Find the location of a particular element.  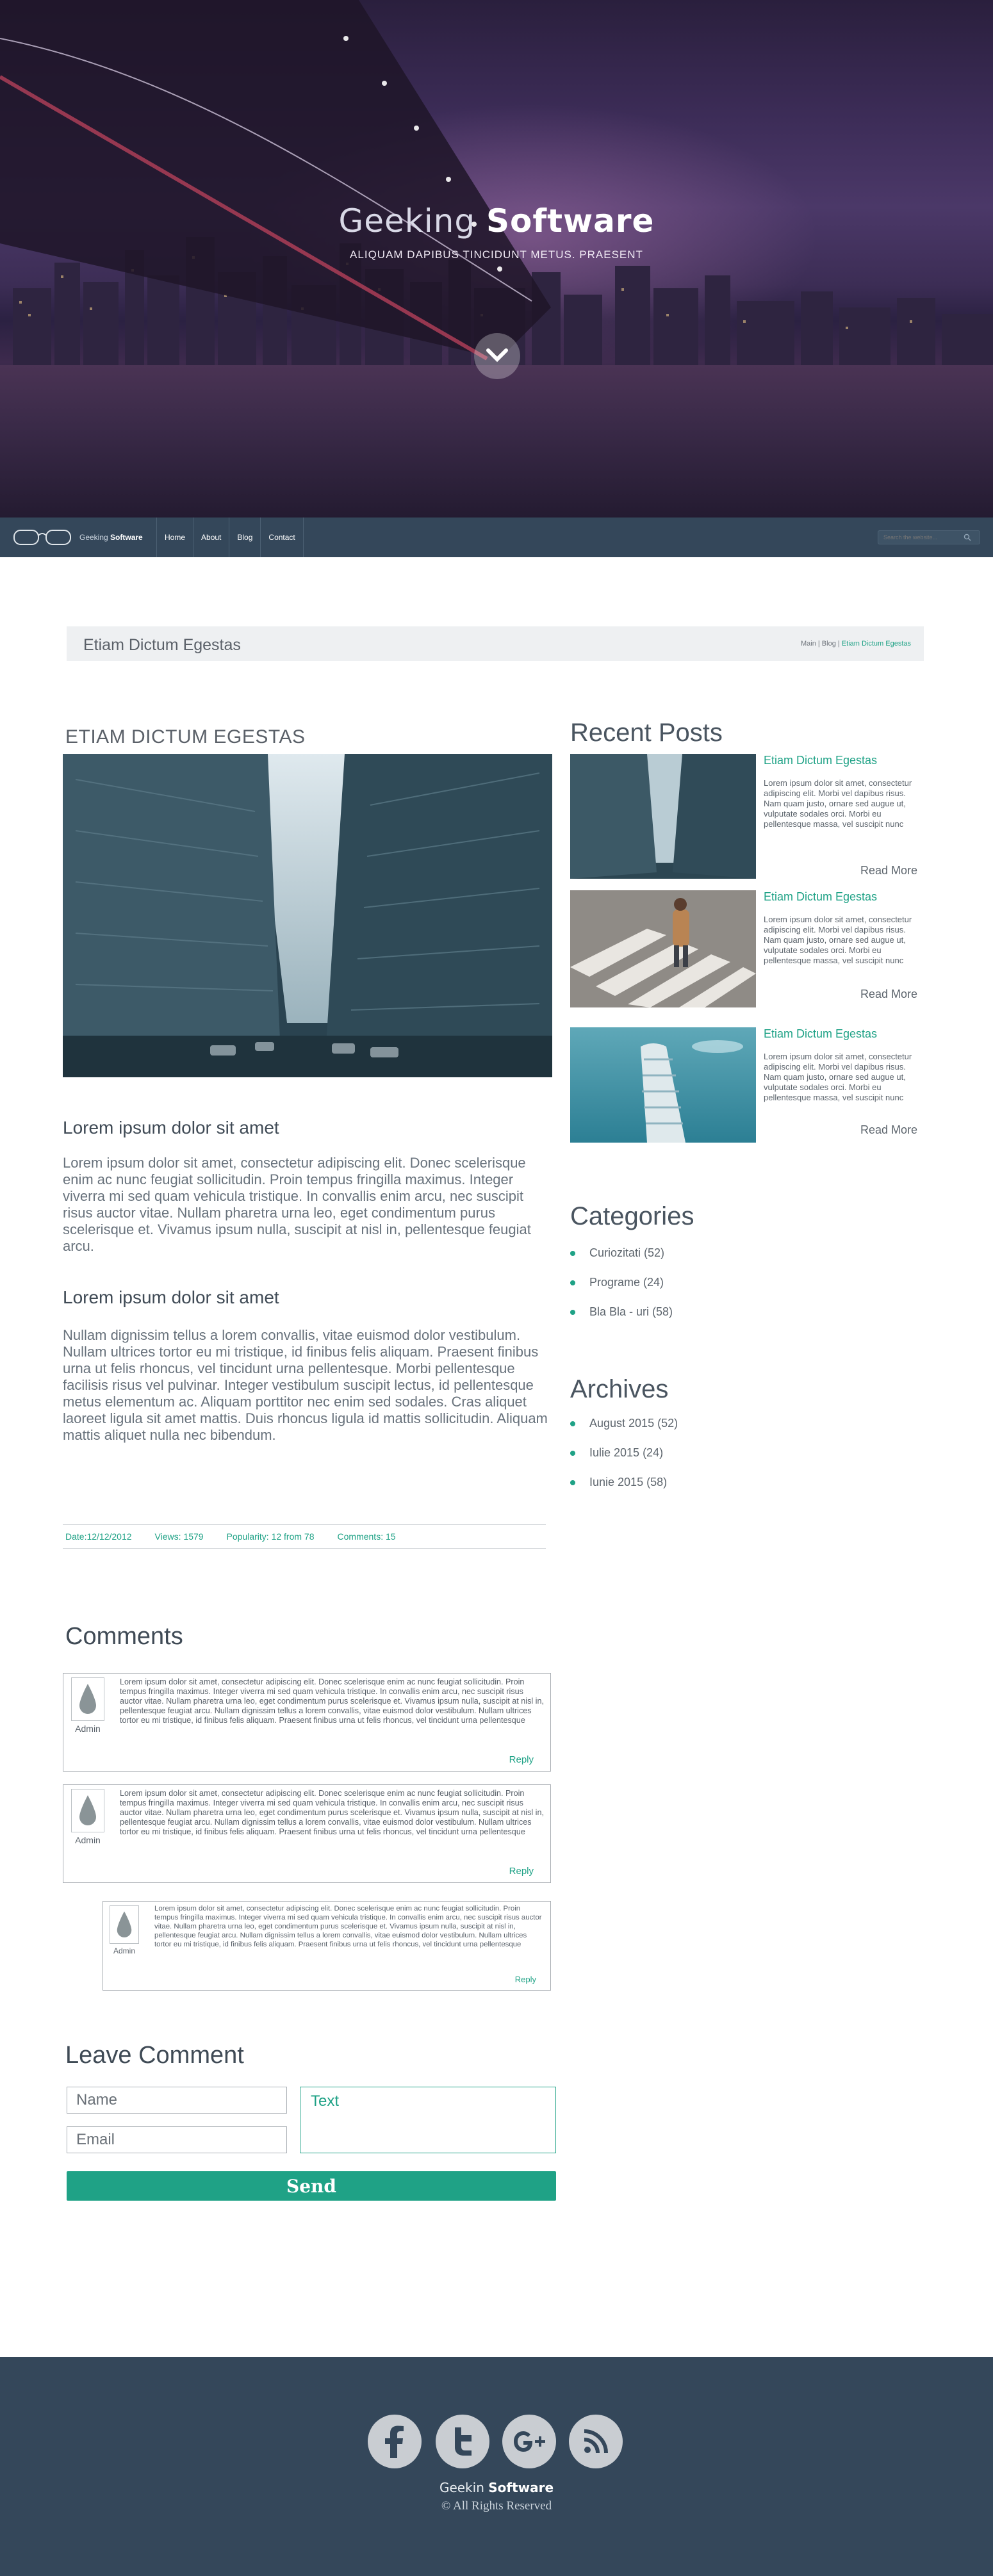

facebook-icon is located at coordinates (394, 2441).